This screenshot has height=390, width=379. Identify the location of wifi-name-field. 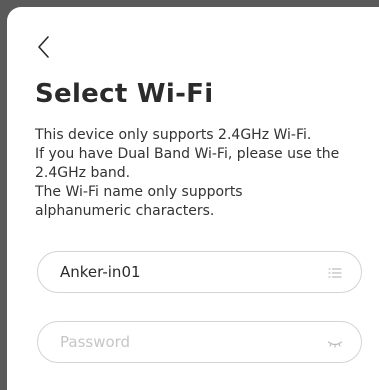
(199, 272).